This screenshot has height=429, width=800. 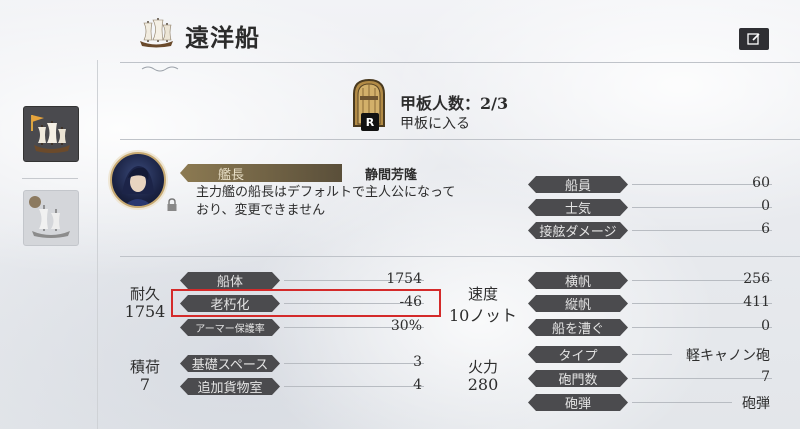 I want to click on divider-ornament, so click(x=160, y=65).